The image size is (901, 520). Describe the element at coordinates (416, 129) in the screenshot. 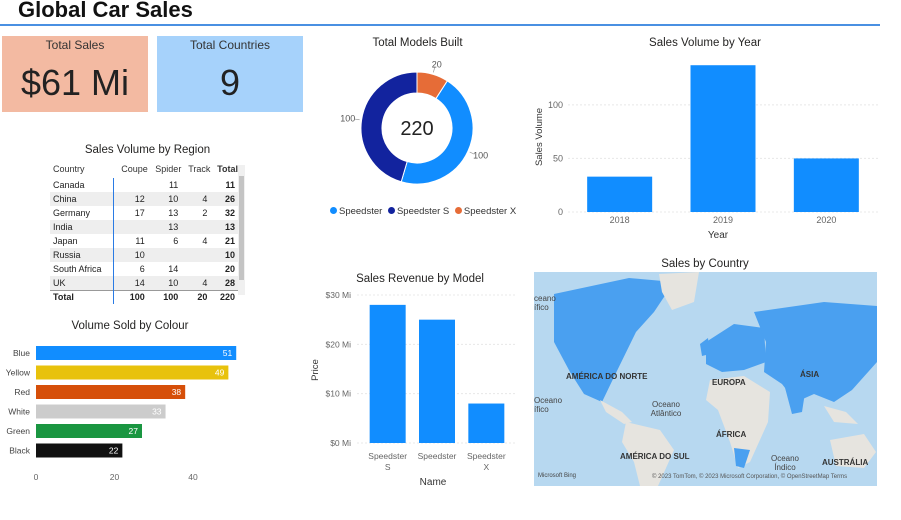

I see `donut-center-value: 220` at that location.